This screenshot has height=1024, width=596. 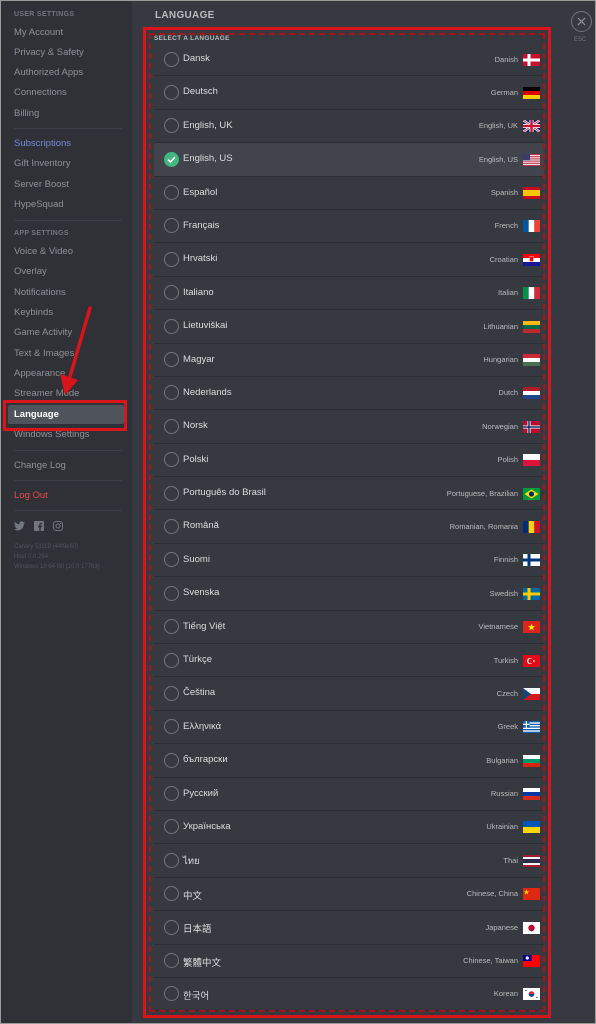 I want to click on sidebar-item-gift-inventory: Gift Inventory, so click(x=66, y=163).